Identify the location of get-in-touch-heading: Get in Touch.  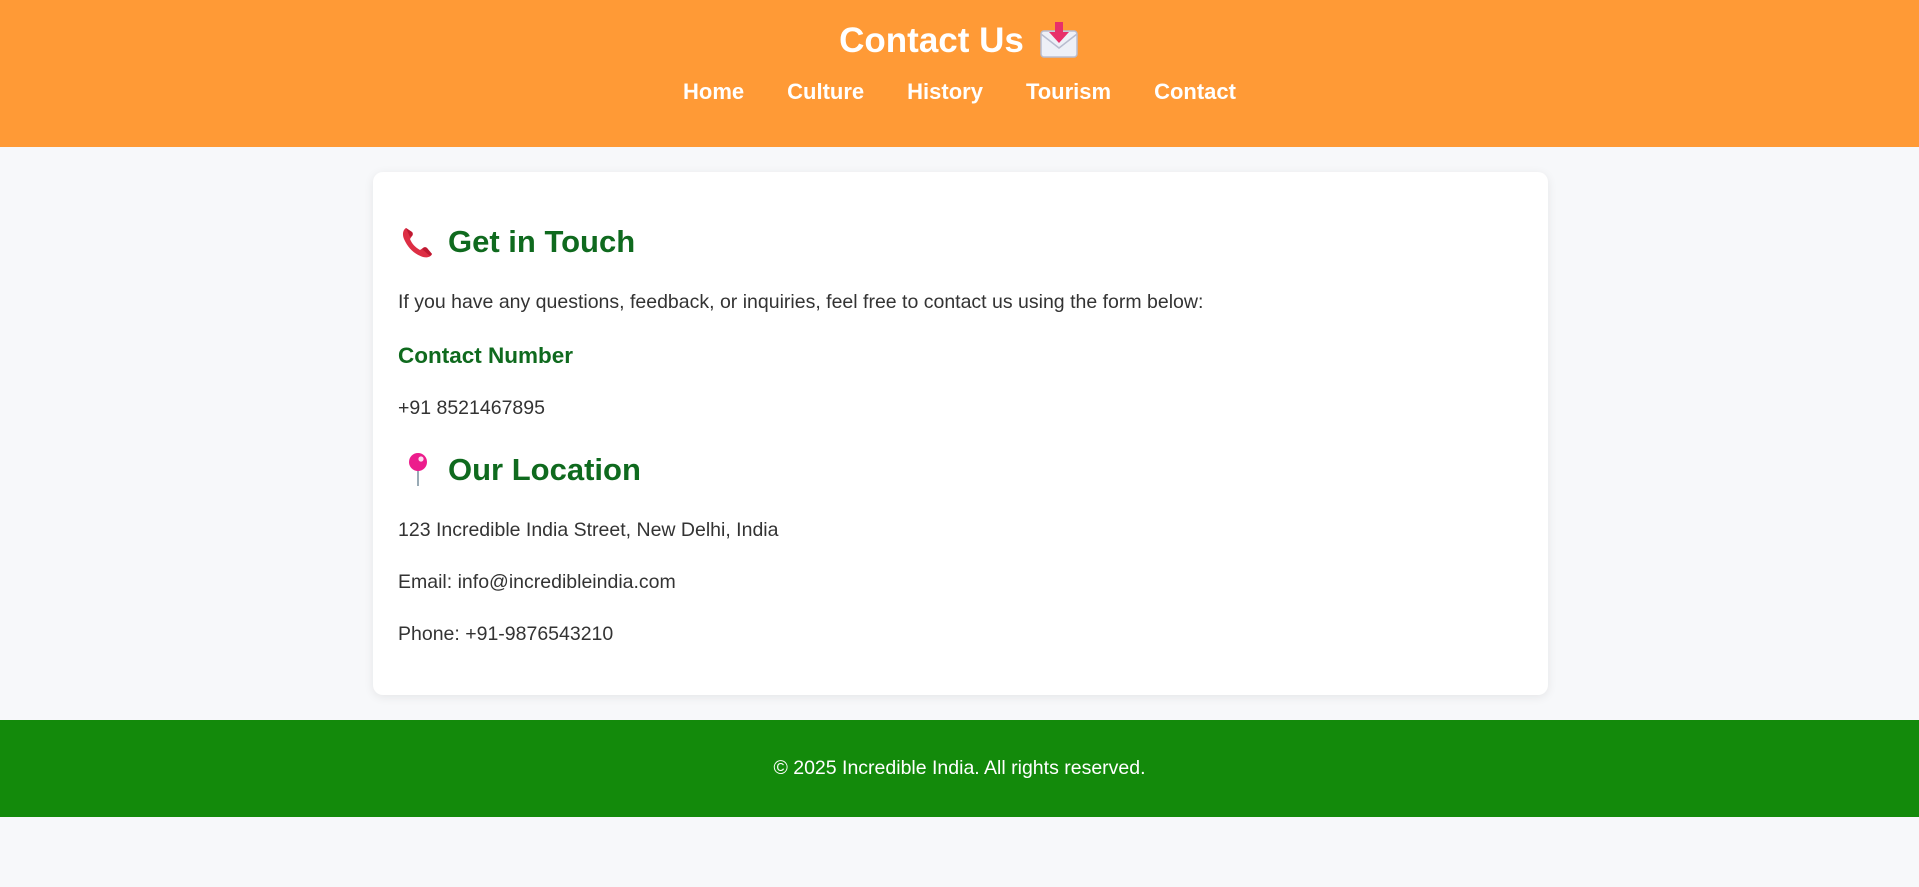
(516, 242).